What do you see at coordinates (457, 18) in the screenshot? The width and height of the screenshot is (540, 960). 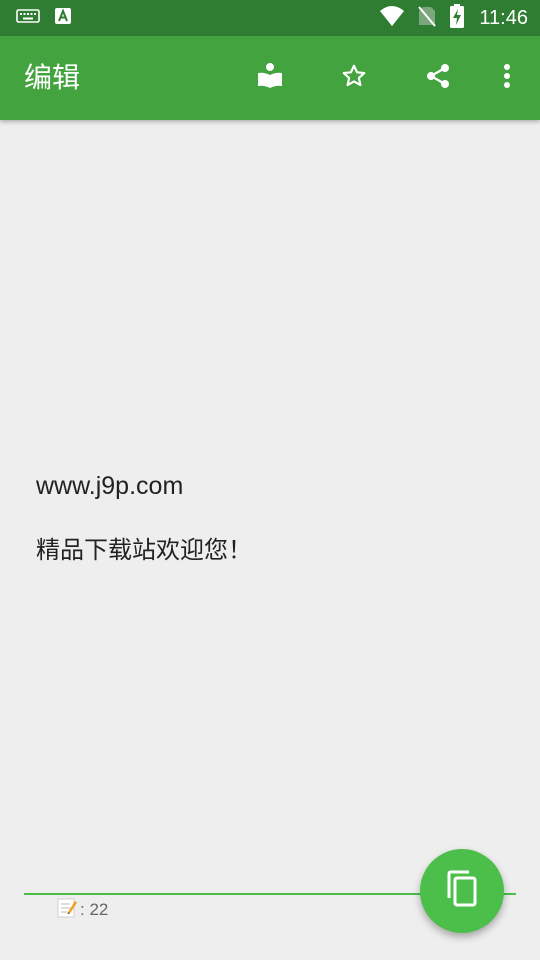 I see `battery-charging-icon` at bounding box center [457, 18].